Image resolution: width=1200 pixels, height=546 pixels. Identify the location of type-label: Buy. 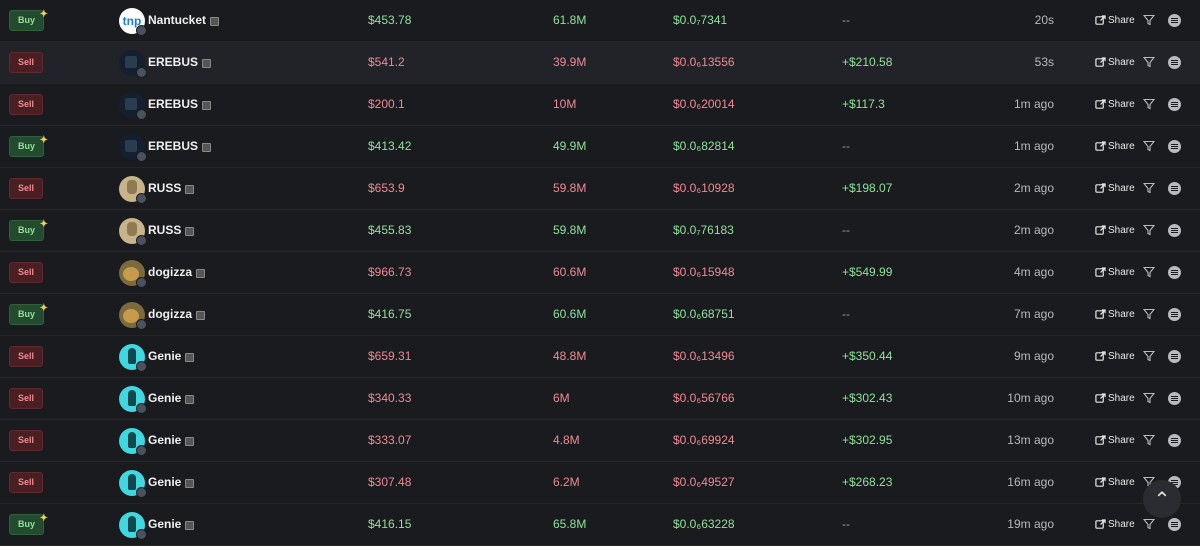
(27, 146).